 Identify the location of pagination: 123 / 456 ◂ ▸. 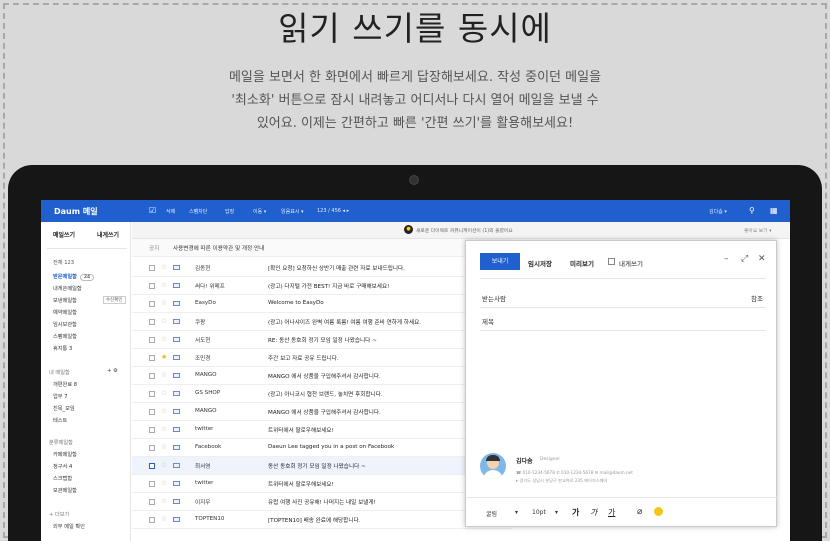
(333, 211).